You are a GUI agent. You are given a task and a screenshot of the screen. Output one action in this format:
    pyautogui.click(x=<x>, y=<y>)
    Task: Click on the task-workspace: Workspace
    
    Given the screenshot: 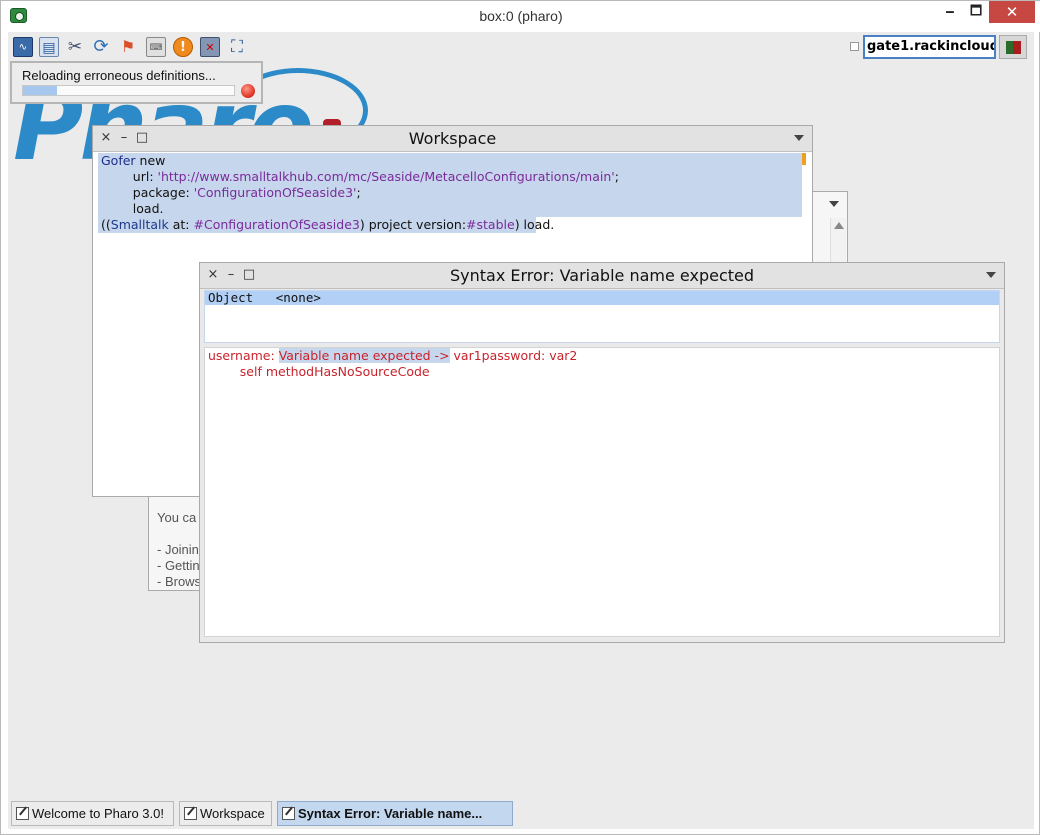 What is the action you would take?
    pyautogui.click(x=225, y=813)
    